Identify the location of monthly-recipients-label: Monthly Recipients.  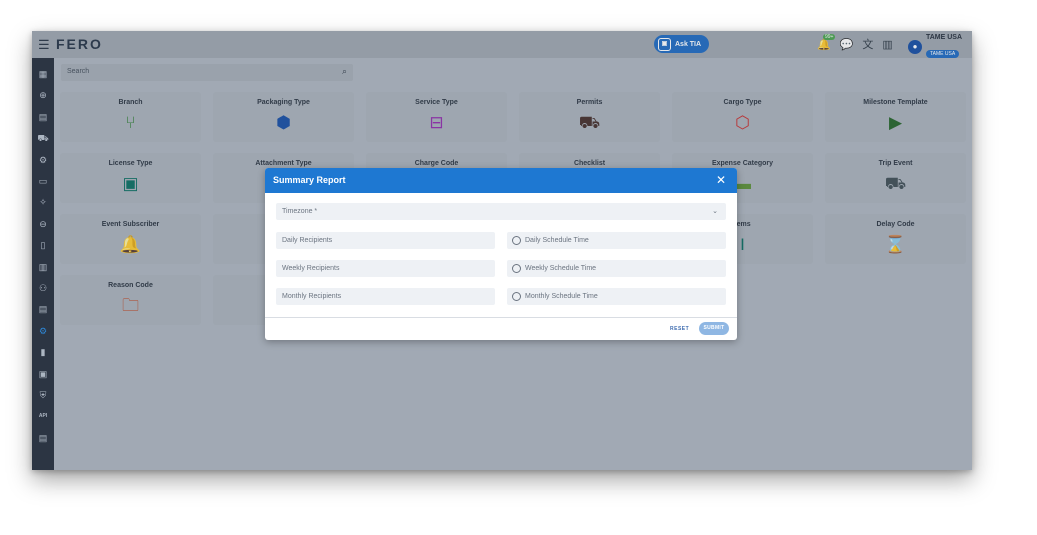
(312, 296).